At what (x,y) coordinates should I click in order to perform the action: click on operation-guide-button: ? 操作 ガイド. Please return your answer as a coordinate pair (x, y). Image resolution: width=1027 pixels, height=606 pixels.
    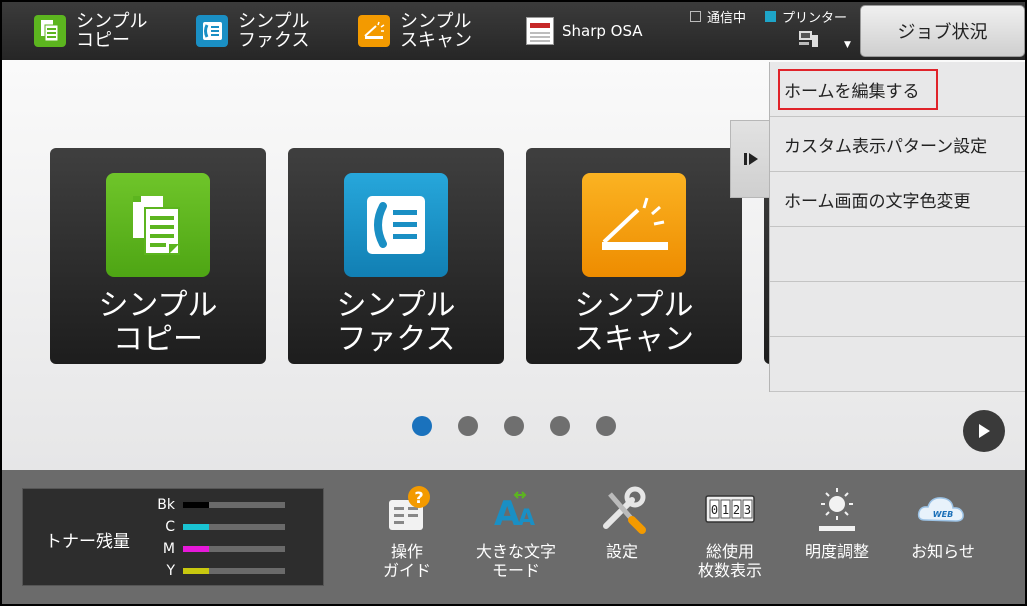
    Looking at the image, I should click on (407, 540).